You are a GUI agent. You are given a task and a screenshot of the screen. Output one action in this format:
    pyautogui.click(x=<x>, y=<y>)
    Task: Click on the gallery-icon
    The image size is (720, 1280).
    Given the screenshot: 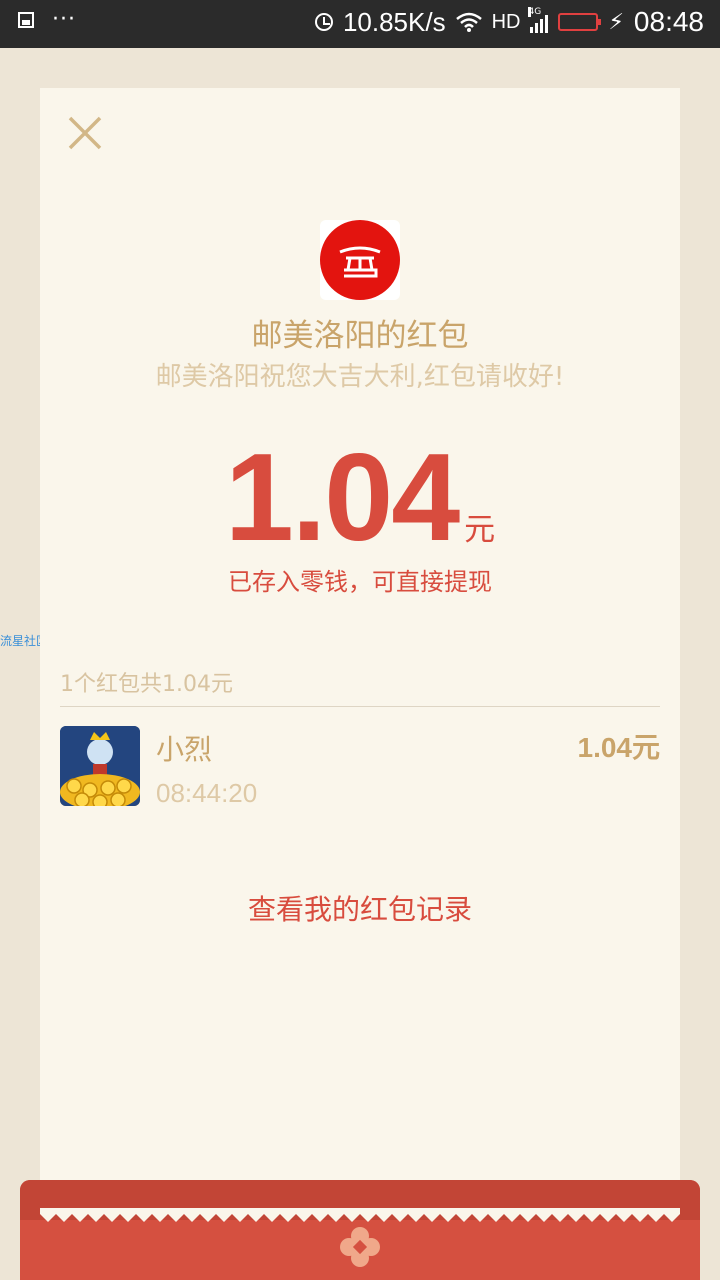 What is the action you would take?
    pyautogui.click(x=26, y=20)
    